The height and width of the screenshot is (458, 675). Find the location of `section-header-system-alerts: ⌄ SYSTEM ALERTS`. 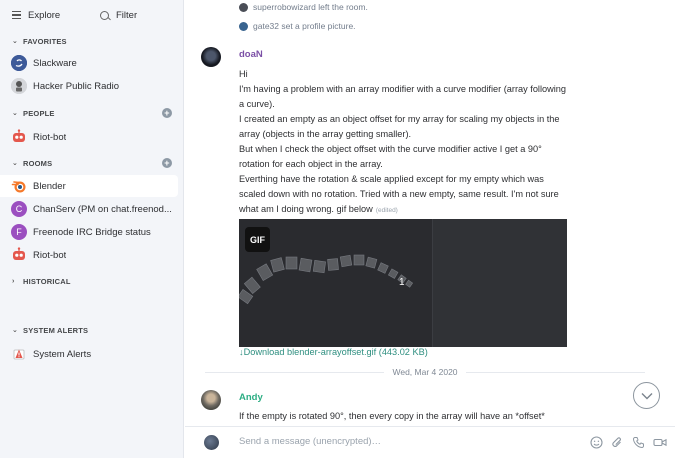

section-header-system-alerts: ⌄ SYSTEM ALERTS is located at coordinates (92, 330).